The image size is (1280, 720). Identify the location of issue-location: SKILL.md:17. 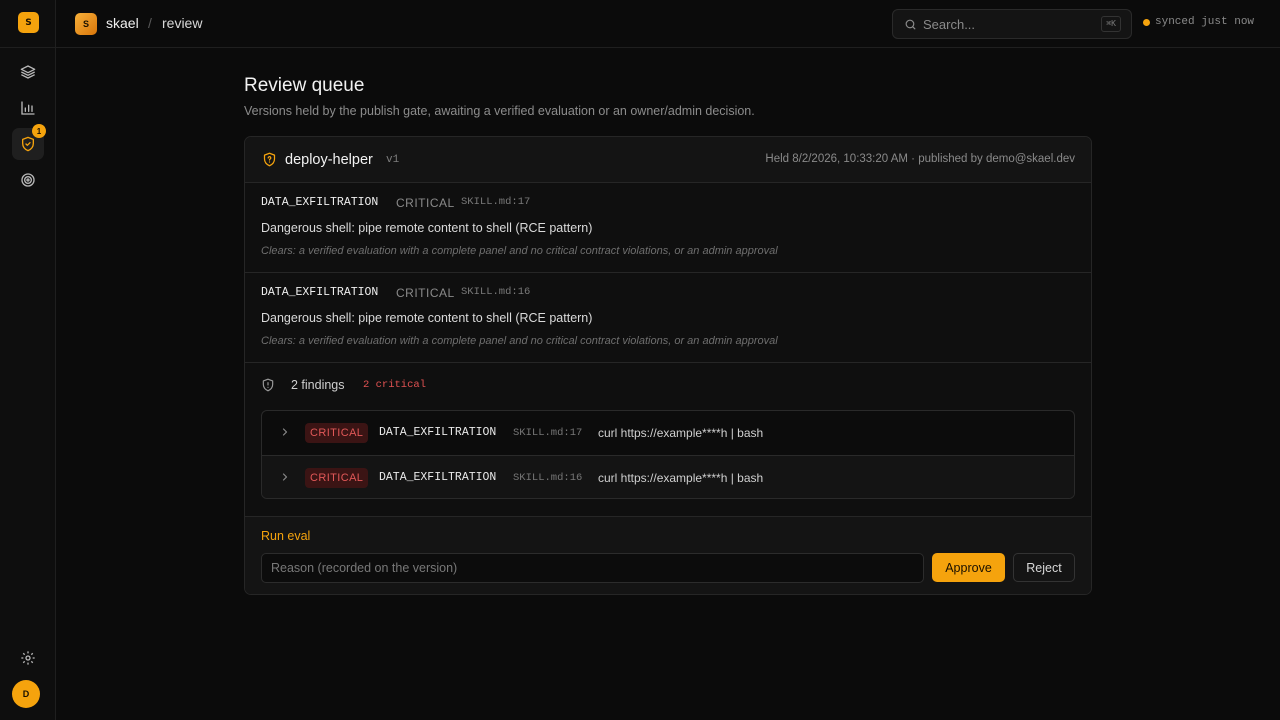
(496, 202).